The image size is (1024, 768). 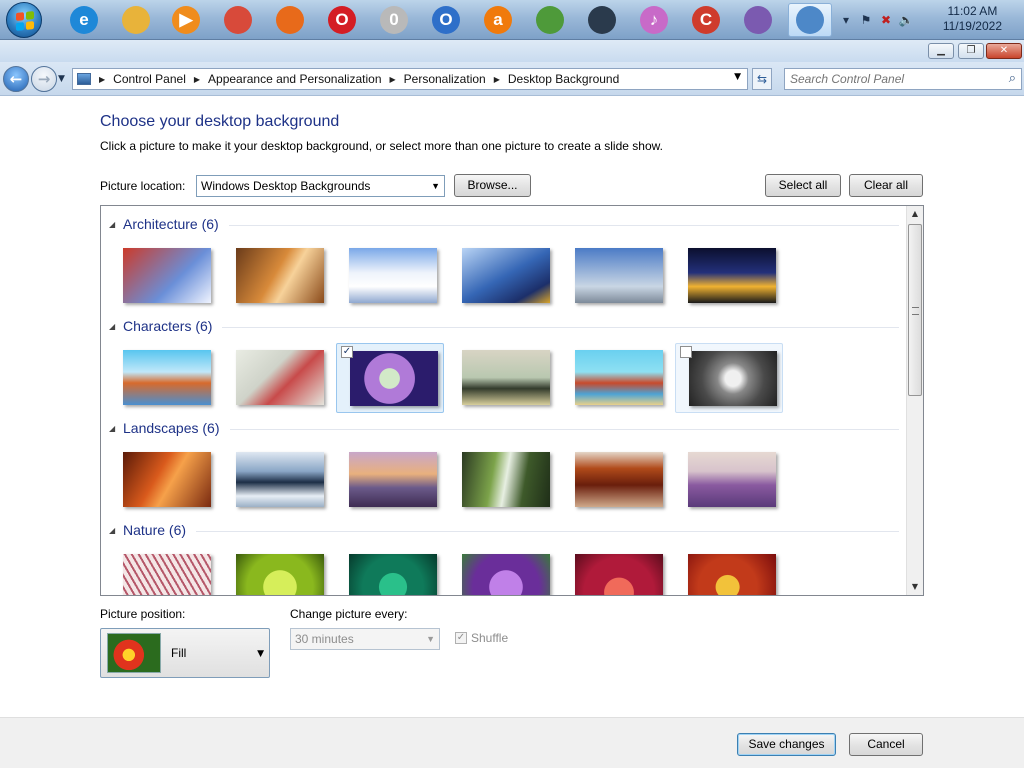 I want to click on search-icon: ⌕, so click(x=1012, y=78).